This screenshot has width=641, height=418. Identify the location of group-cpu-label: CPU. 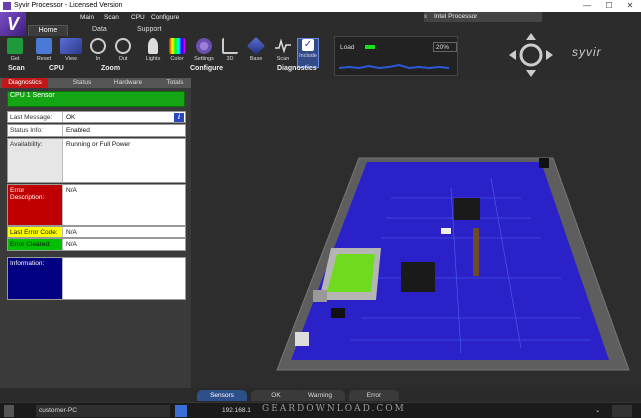
(56, 68).